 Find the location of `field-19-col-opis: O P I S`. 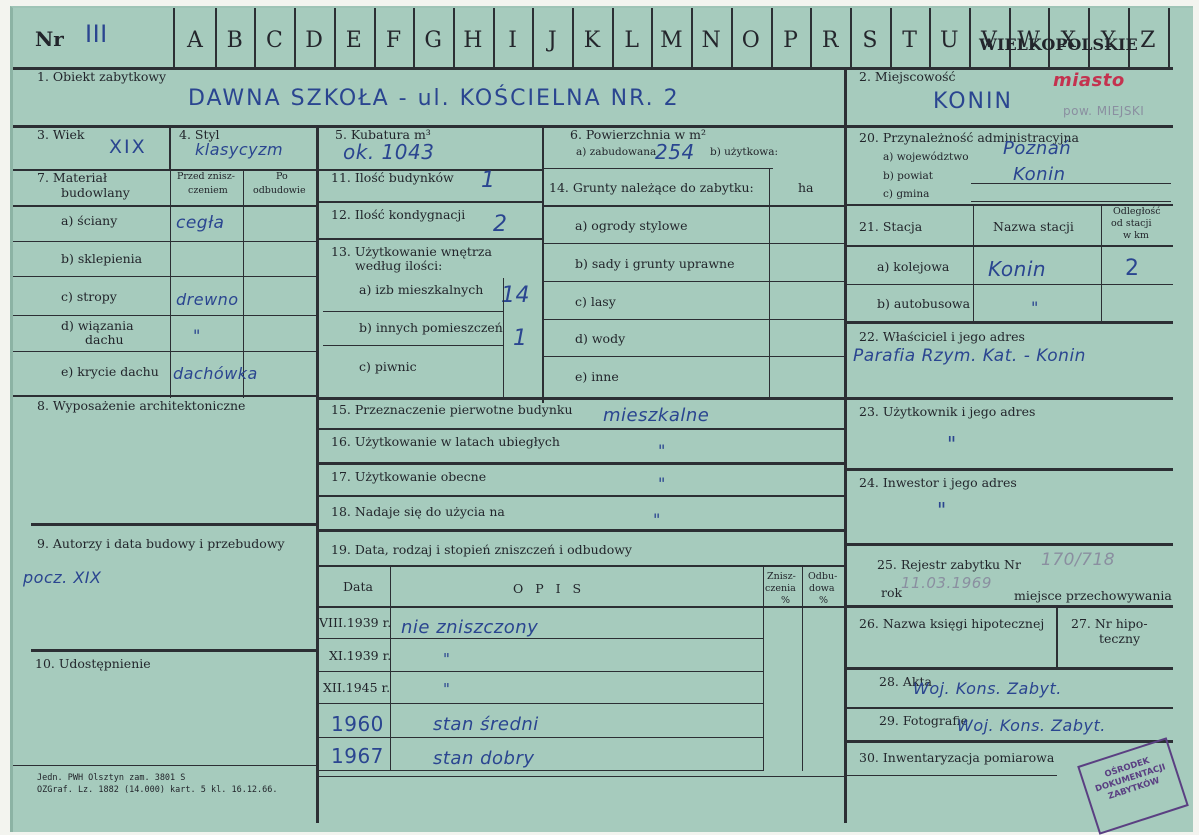

field-19-col-opis: O P I S is located at coordinates (549, 588).